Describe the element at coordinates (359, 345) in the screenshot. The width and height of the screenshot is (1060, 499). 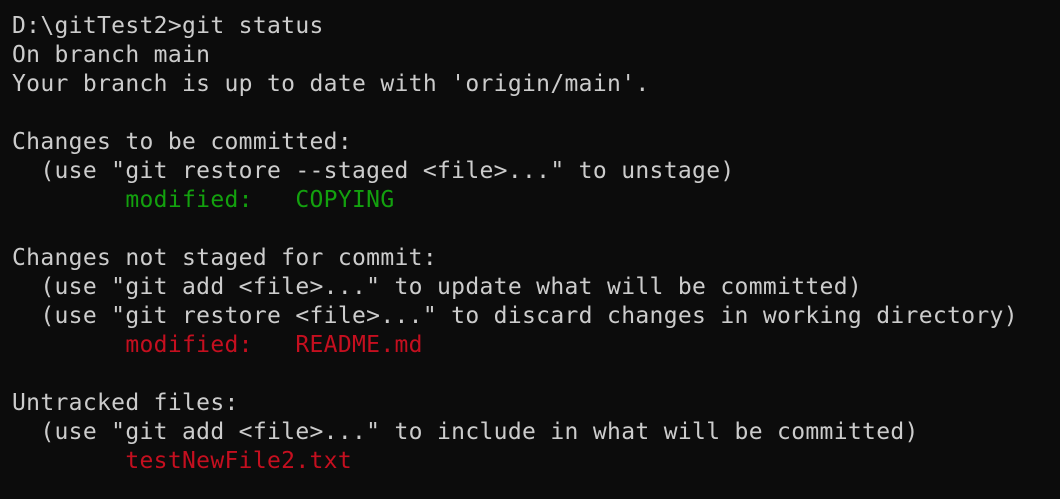
I see `unstaged-file-name: README.md` at that location.